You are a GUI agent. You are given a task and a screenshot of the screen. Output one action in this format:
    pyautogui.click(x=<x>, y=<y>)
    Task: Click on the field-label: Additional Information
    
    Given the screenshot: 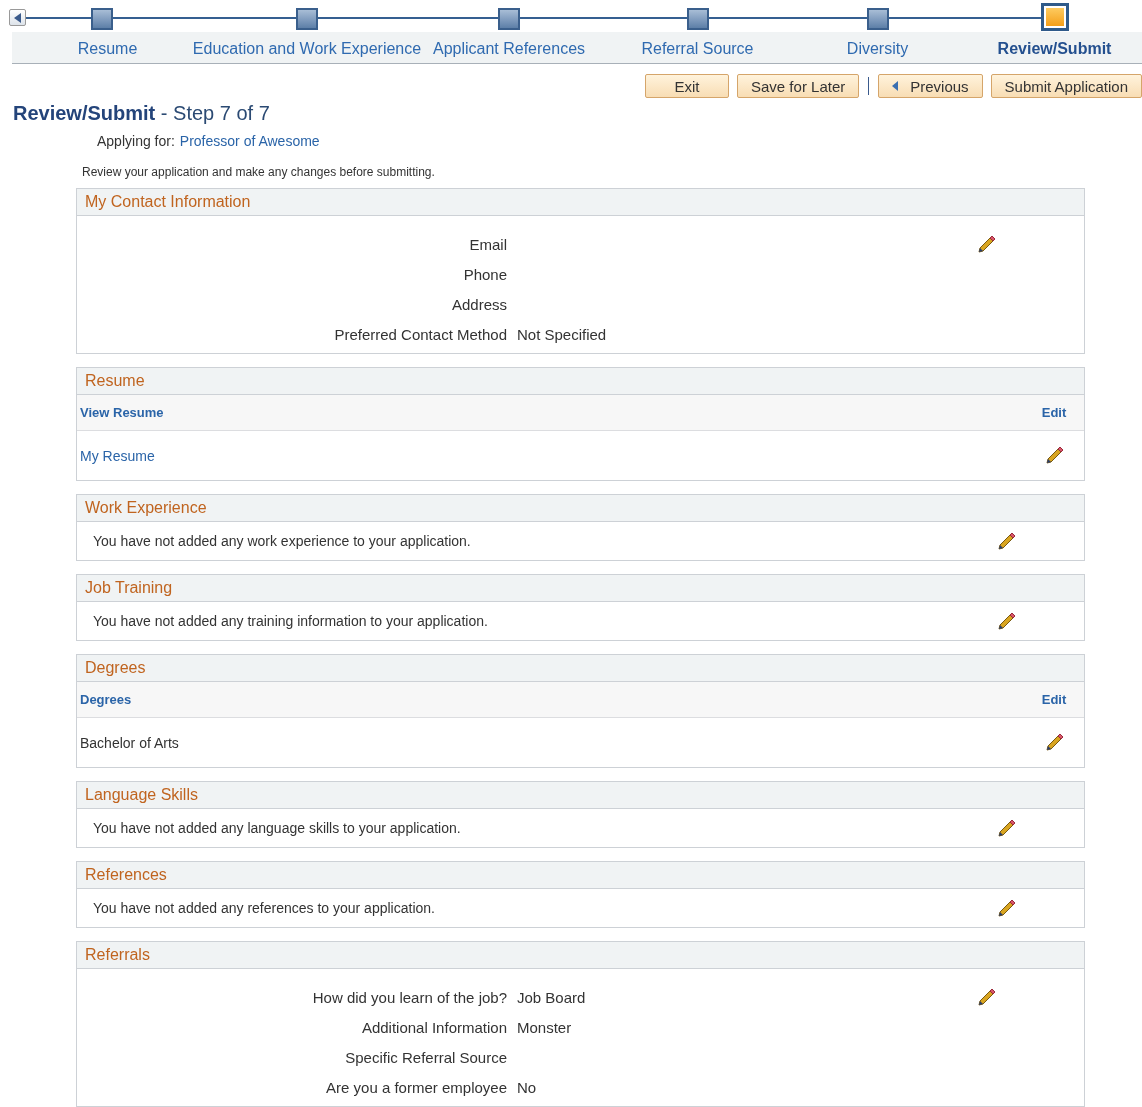 What is the action you would take?
    pyautogui.click(x=434, y=1027)
    